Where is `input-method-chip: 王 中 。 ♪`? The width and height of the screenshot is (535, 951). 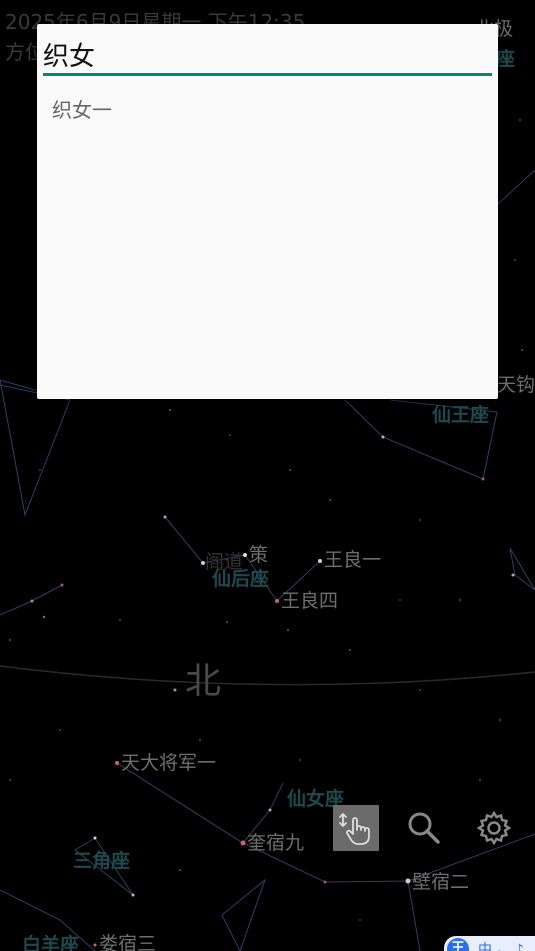
input-method-chip: 王 中 。 ♪ is located at coordinates (489, 943).